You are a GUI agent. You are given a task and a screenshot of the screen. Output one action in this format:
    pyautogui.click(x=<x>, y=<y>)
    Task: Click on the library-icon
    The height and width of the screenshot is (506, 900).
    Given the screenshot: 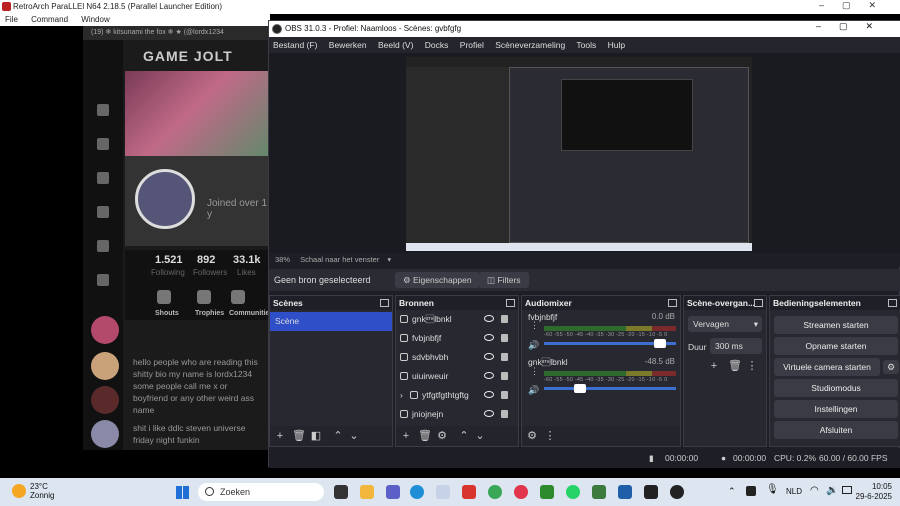 What is the action you would take?
    pyautogui.click(x=103, y=280)
    